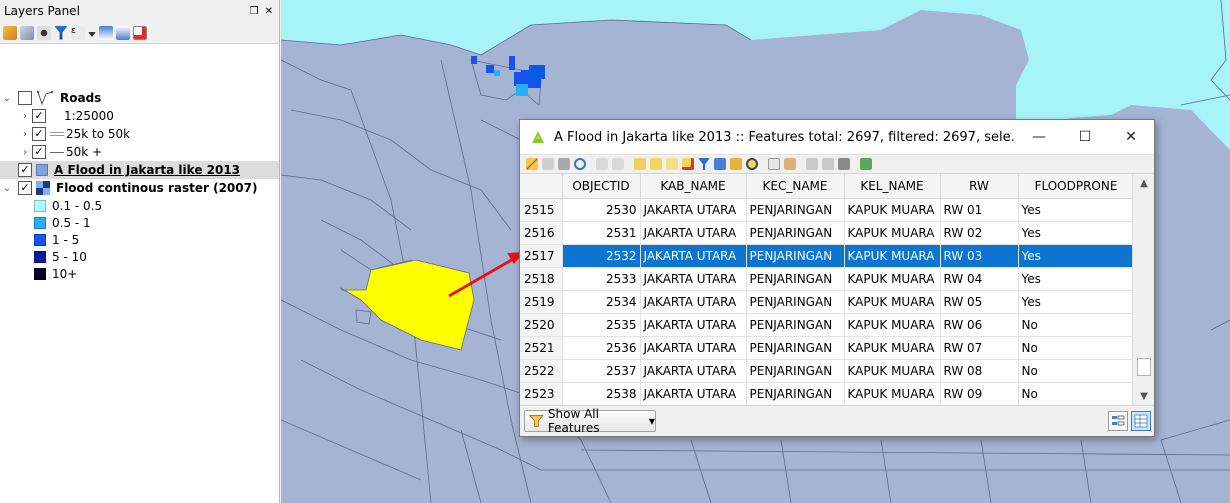 The image size is (1230, 503). I want to click on cell-rw: RW 04, so click(979, 279).